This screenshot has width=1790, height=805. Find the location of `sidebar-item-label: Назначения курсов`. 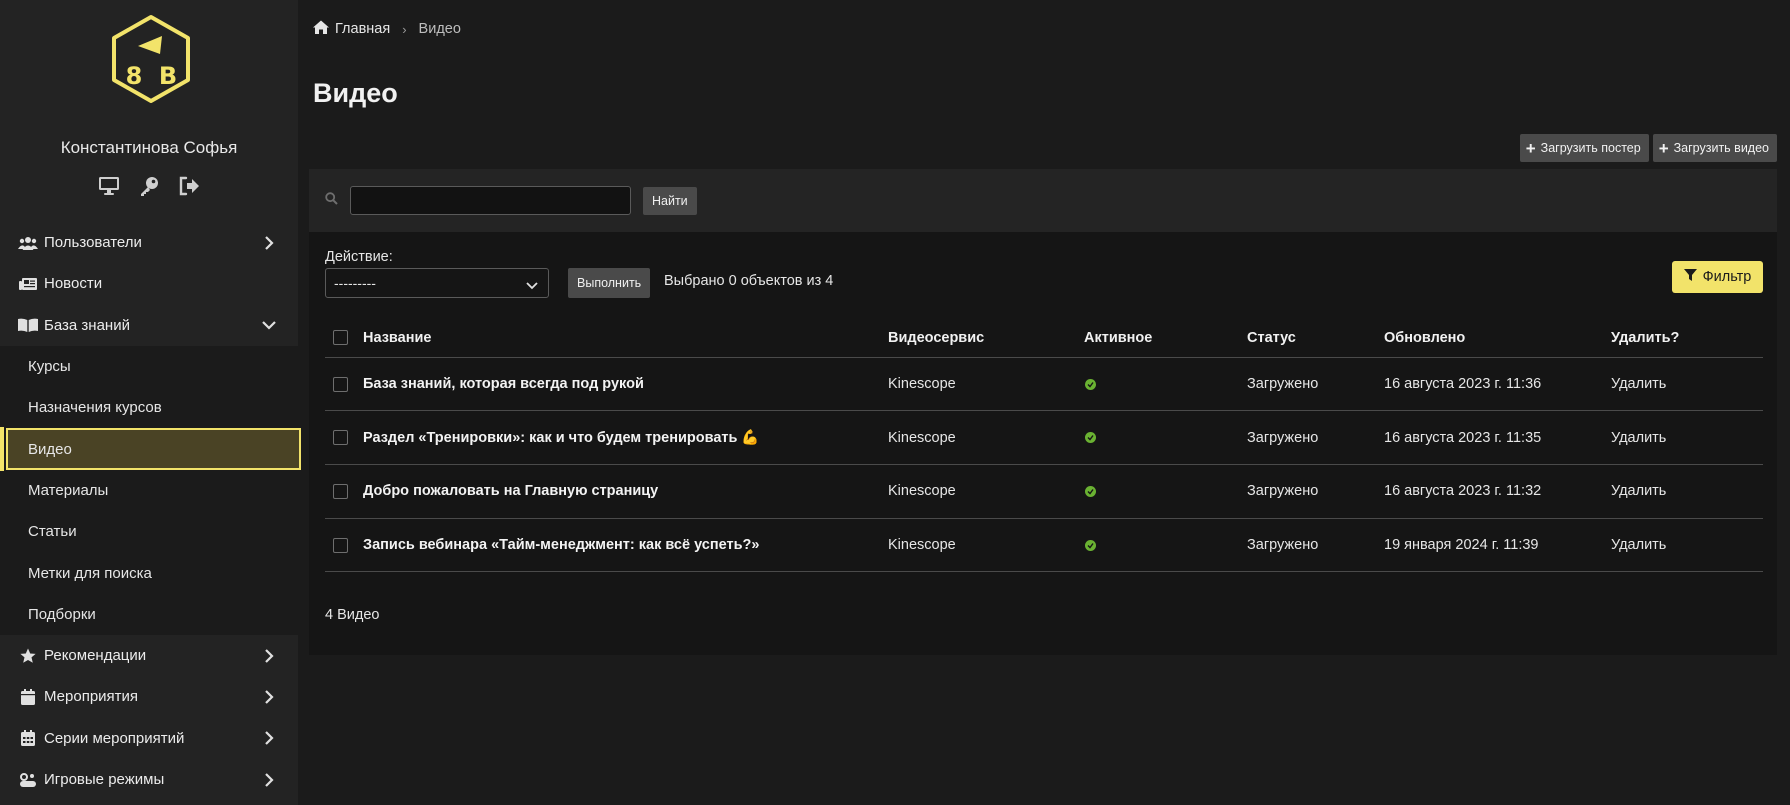

sidebar-item-label: Назначения курсов is located at coordinates (95, 408).